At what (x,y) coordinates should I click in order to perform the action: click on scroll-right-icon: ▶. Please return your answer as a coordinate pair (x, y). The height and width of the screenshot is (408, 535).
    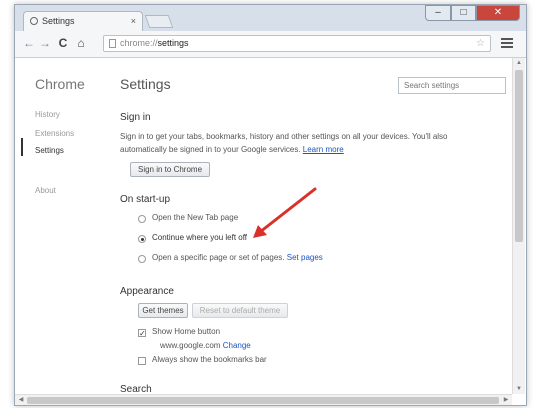
    Looking at the image, I should click on (506, 400).